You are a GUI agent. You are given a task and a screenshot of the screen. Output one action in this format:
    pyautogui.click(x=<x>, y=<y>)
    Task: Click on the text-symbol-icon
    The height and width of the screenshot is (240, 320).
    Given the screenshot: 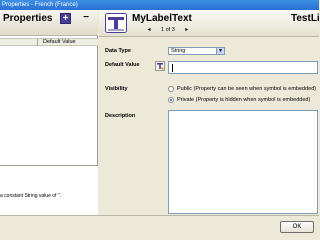 What is the action you would take?
    pyautogui.click(x=116, y=23)
    